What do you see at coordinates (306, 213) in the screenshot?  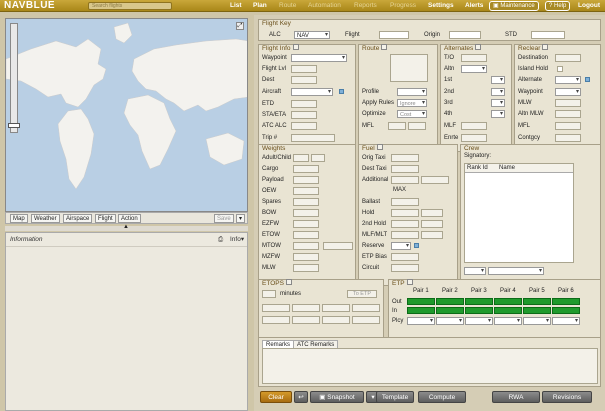 I see `bow-input` at bounding box center [306, 213].